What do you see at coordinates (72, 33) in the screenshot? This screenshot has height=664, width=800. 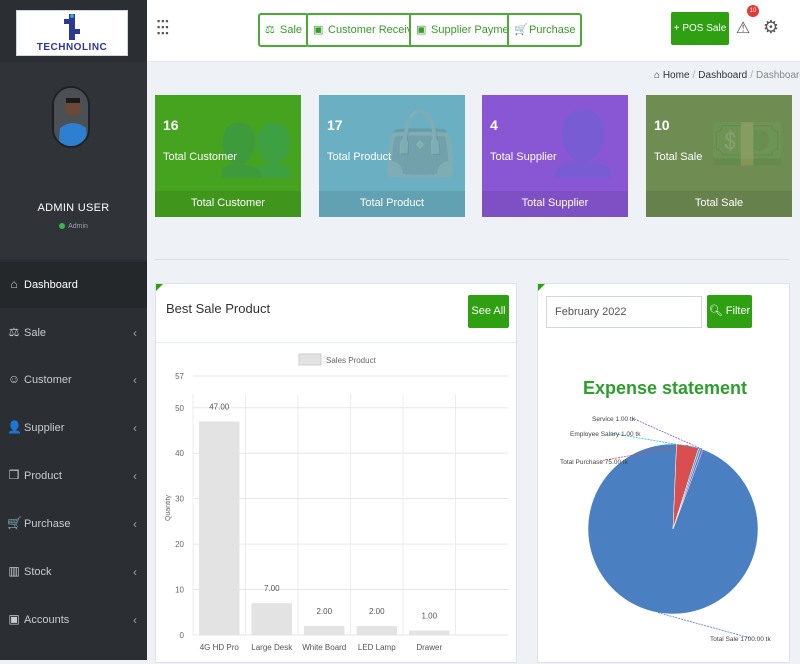 I see `brand-logo: TECHNOLINC` at bounding box center [72, 33].